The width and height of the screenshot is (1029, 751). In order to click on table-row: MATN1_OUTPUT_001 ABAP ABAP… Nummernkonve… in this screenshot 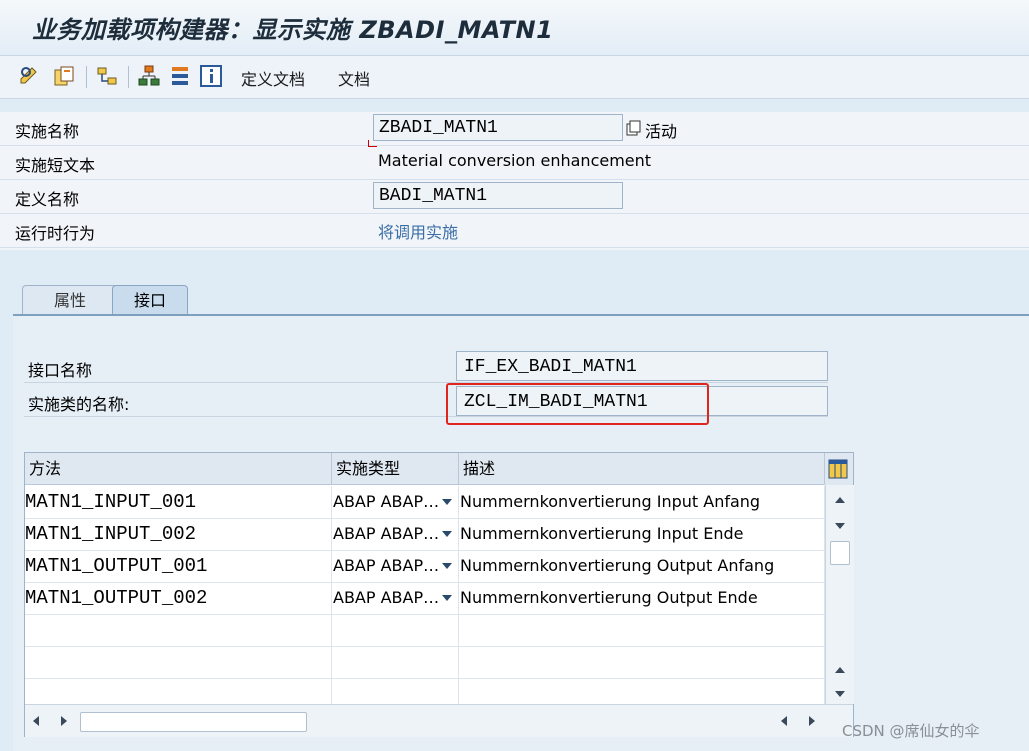, I will do `click(425, 566)`.